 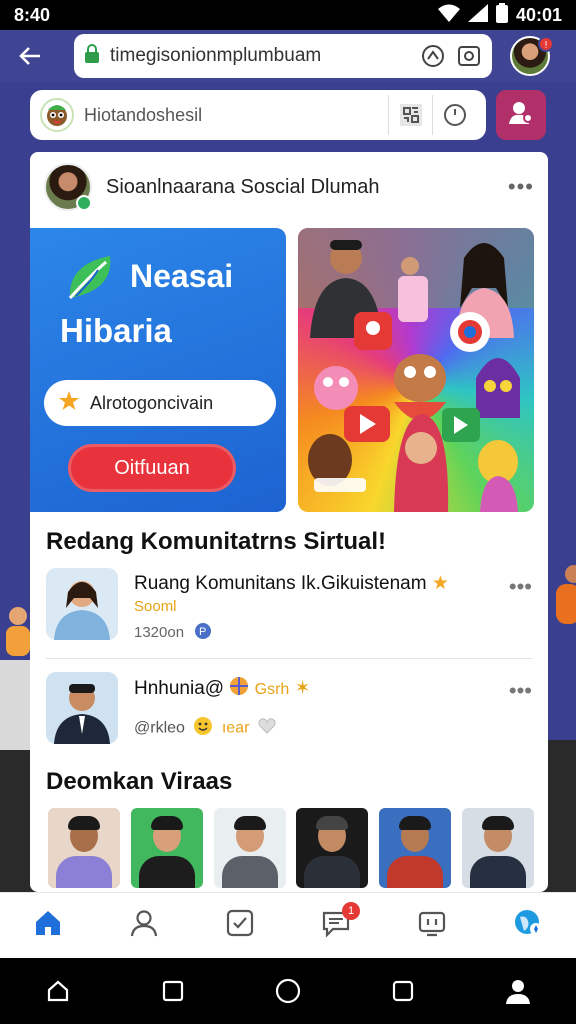 I want to click on tv-icon, so click(x=432, y=925).